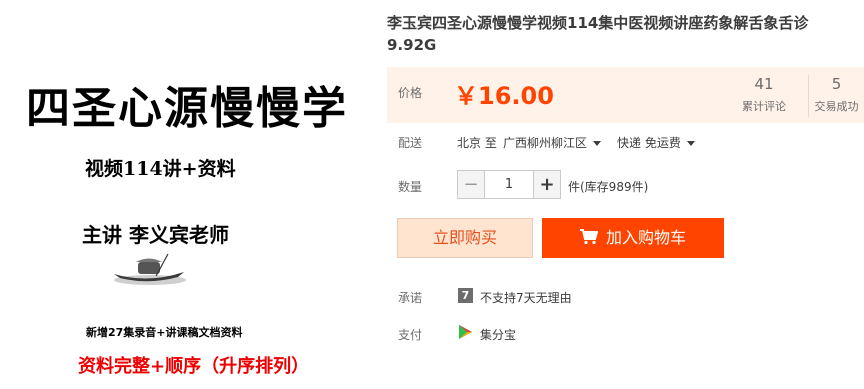 The height and width of the screenshot is (389, 864). I want to click on increase-button: +, so click(547, 184).